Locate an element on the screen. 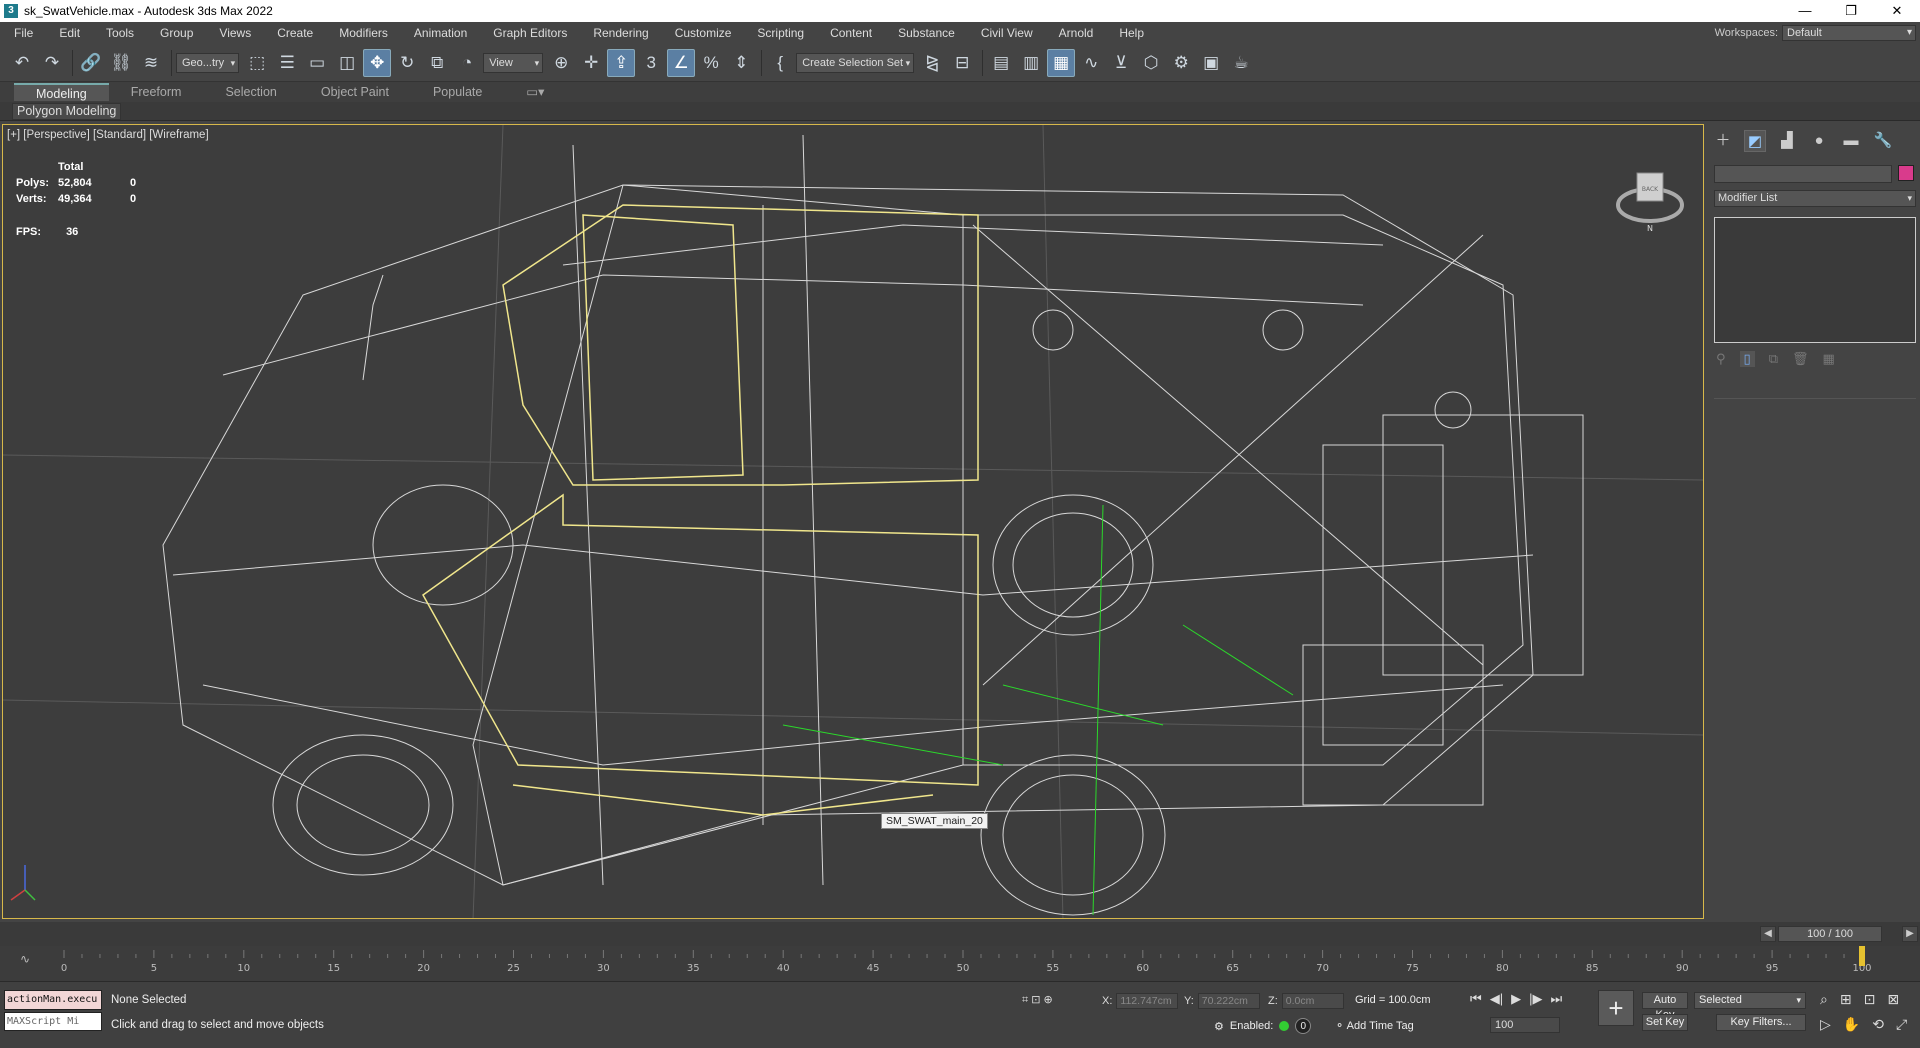 The image size is (1920, 1048). select-and-rotate-icon: ↻ is located at coordinates (407, 63).